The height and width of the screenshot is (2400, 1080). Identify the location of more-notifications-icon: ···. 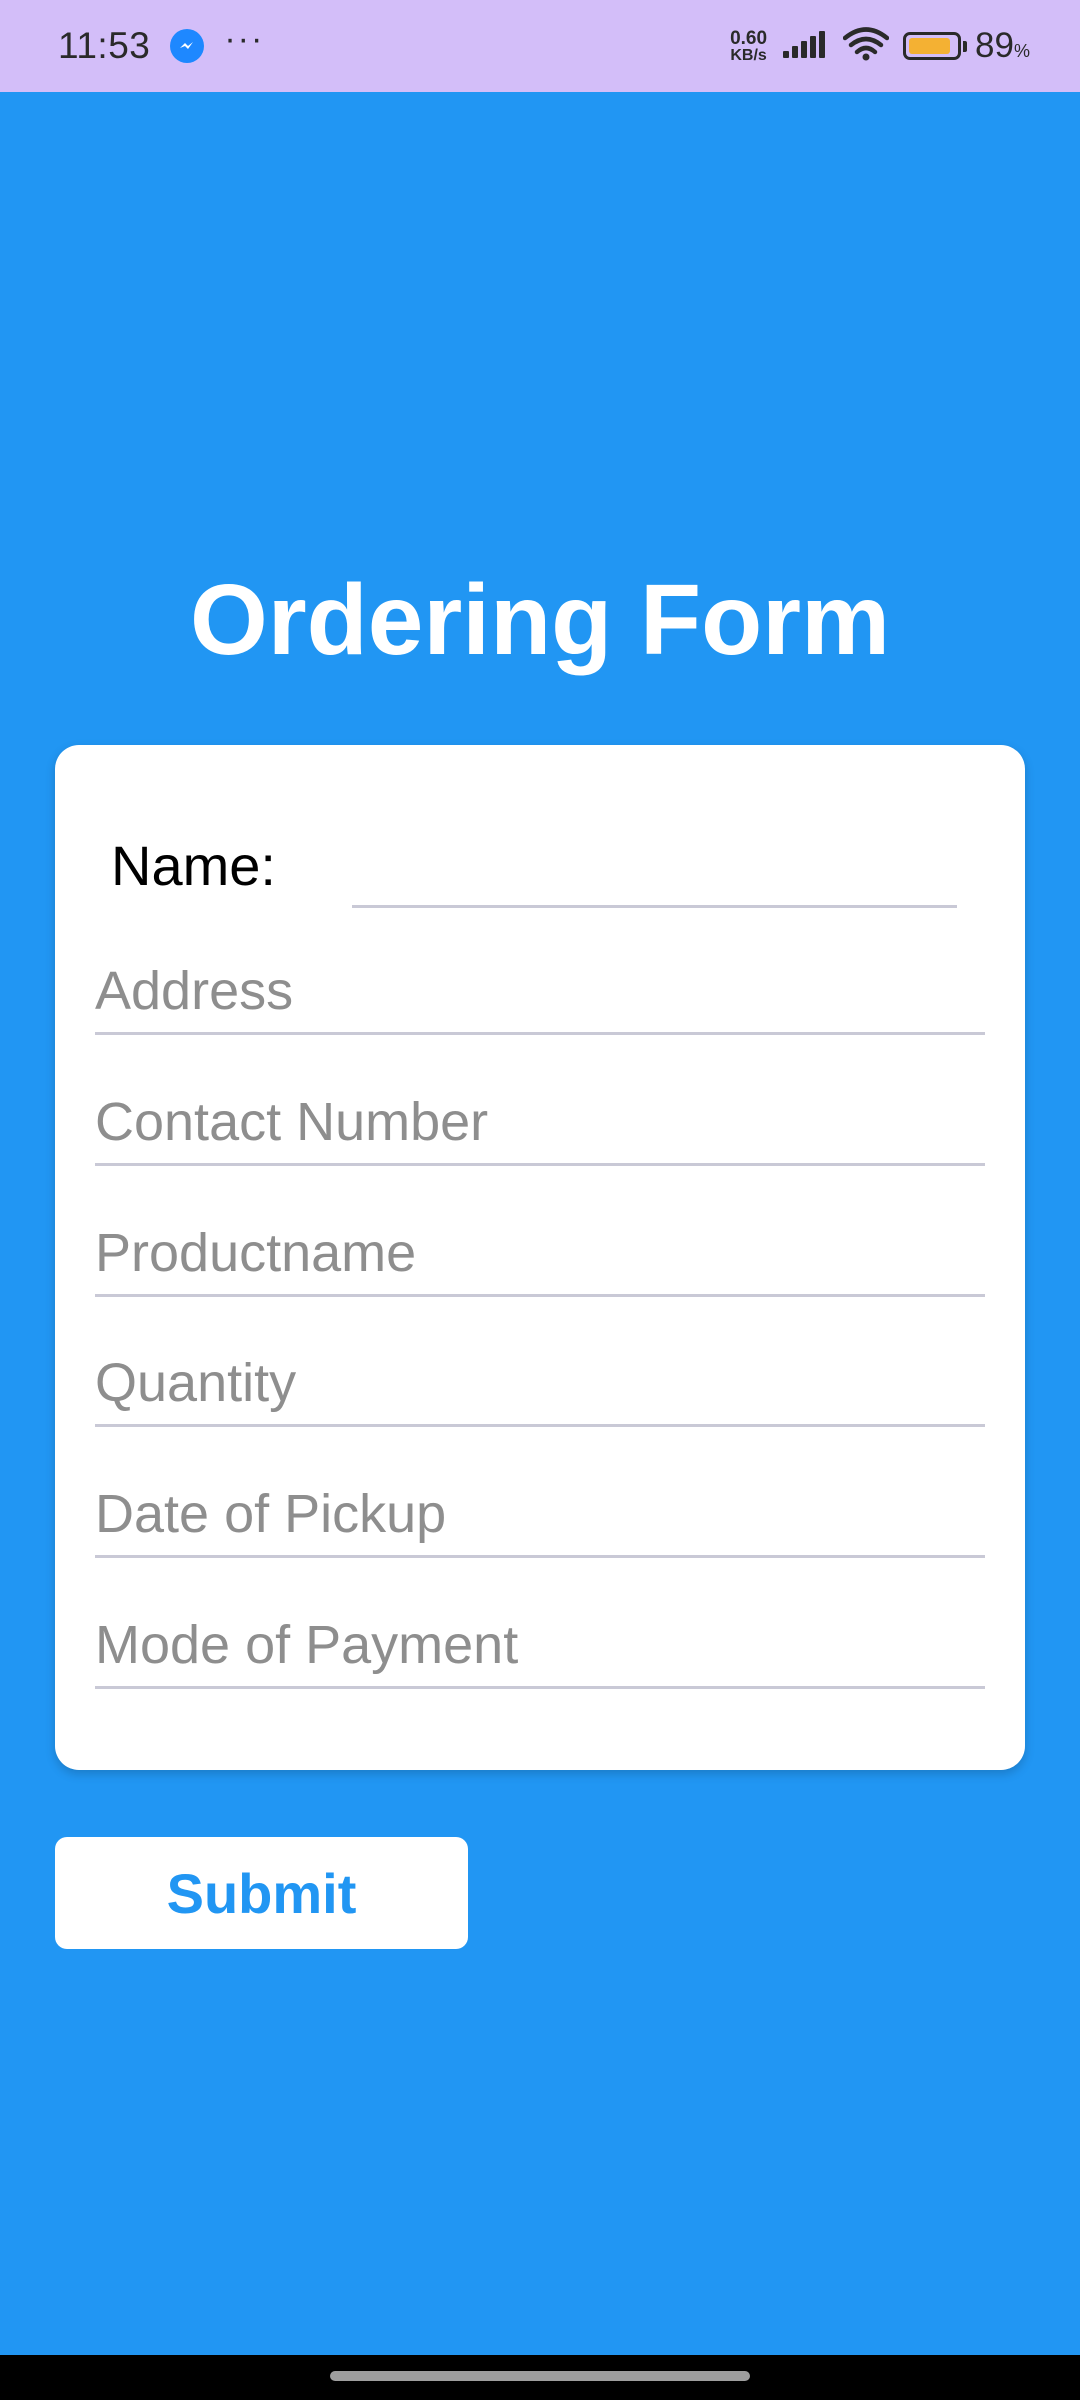
(244, 39).